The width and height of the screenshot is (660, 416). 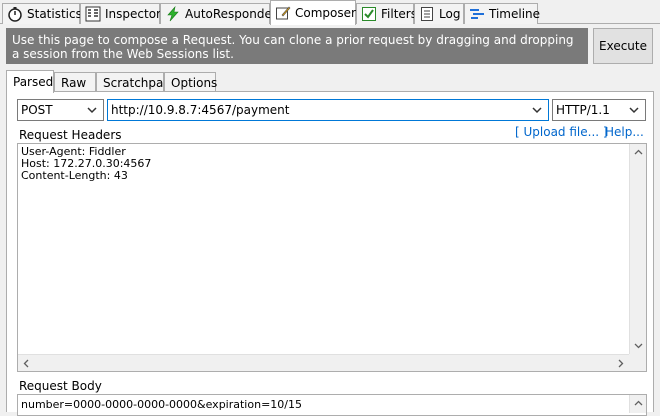 What do you see at coordinates (231, 14) in the screenshot?
I see `tab-label: AutoResponder` at bounding box center [231, 14].